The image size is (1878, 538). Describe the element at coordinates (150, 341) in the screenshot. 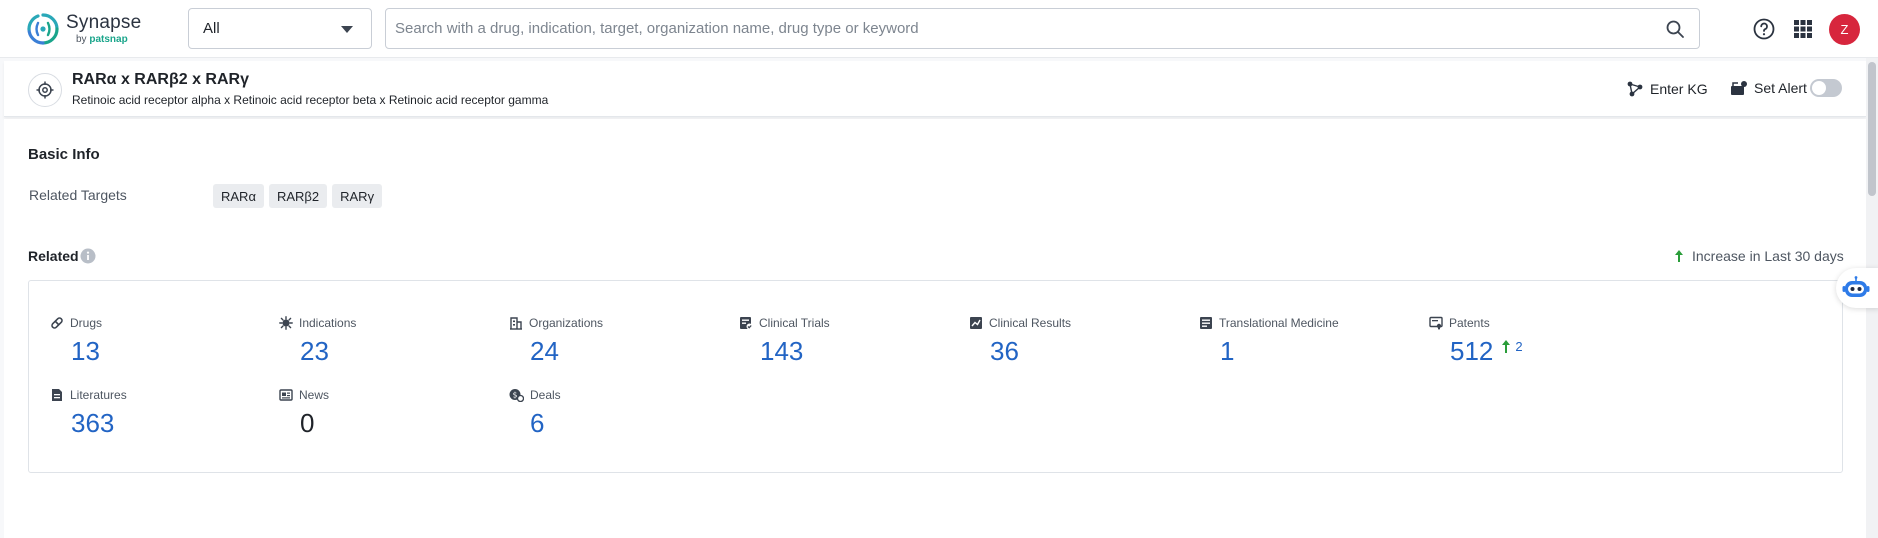

I see `stat-drugs: Drugs 13` at that location.